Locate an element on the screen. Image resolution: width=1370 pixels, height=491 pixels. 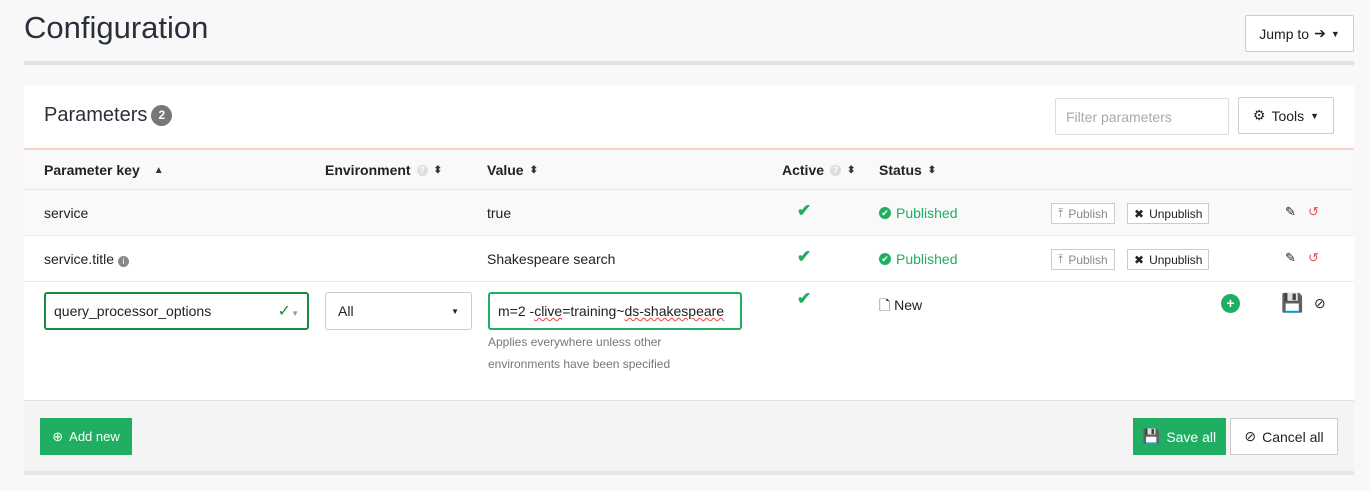
column-status: Status ⬍ is located at coordinates (907, 170).